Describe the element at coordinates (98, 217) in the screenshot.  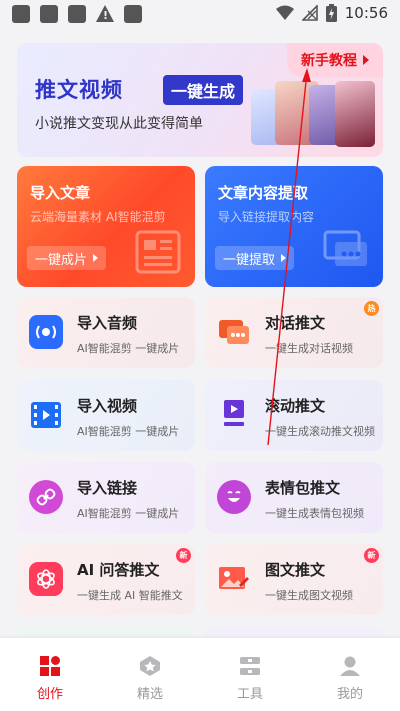
I see `card-subtitle: 云端海量素材 AI智能混剪` at that location.